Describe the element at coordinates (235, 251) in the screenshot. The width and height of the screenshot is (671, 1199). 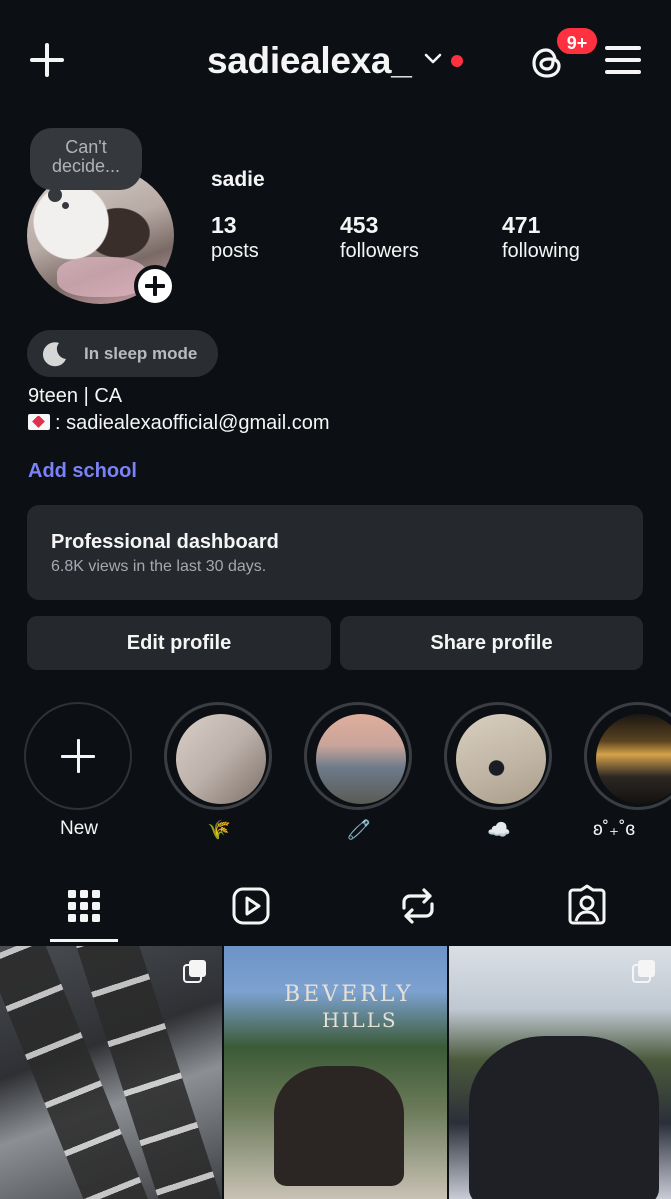
I see `stat-label: posts` at that location.